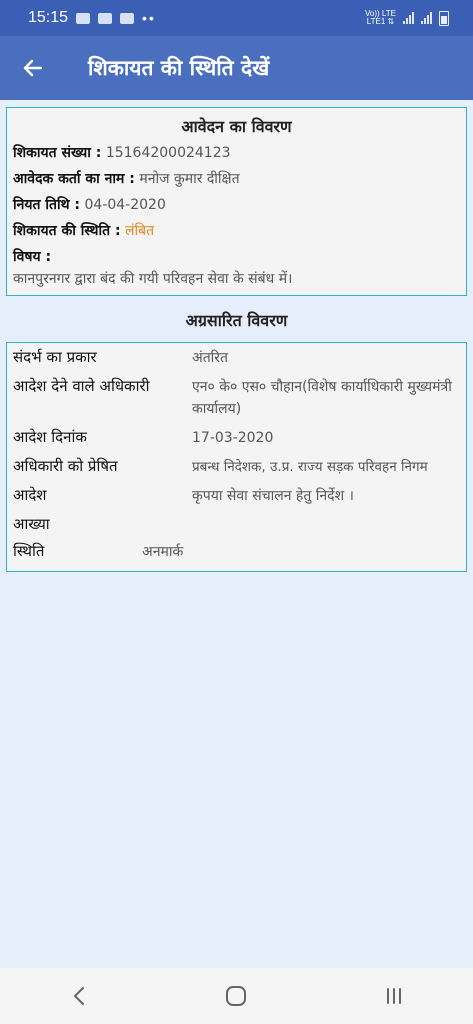 The width and height of the screenshot is (473, 1024). Describe the element at coordinates (105, 18) in the screenshot. I see `photo-app-icon` at that location.